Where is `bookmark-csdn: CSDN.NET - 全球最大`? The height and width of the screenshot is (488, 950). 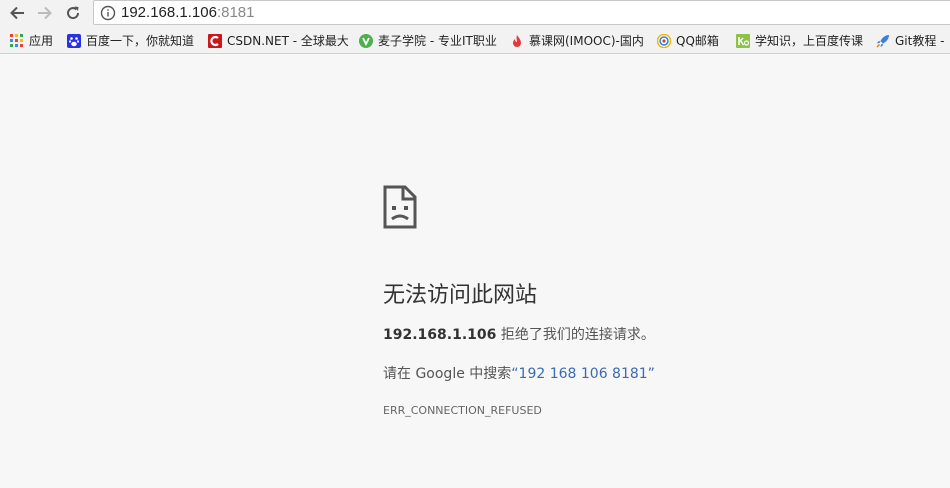
bookmark-csdn: CSDN.NET - 全球最大 is located at coordinates (278, 40).